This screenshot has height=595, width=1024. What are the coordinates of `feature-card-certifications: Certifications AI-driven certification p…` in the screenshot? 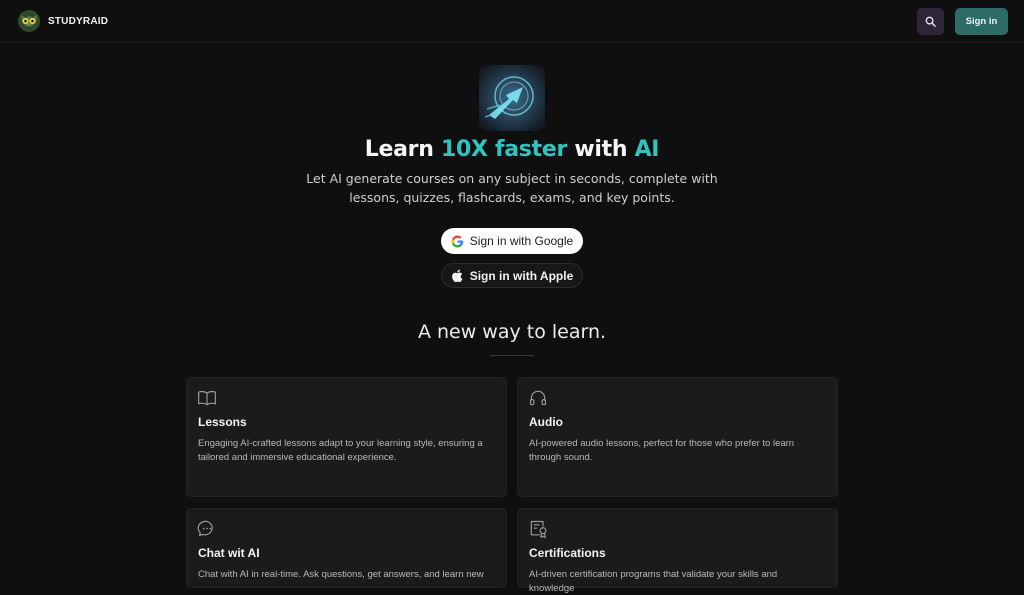 It's located at (677, 551).